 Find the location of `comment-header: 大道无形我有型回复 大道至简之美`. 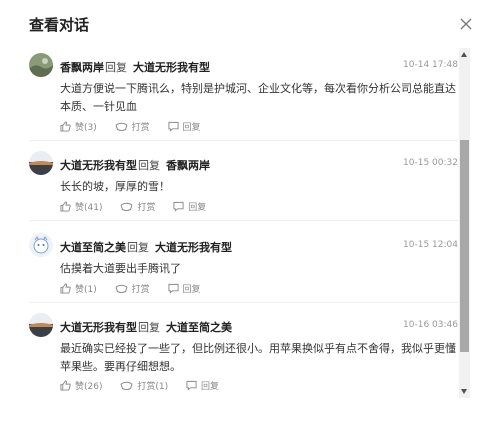

comment-header: 大道无形我有型回复 大道至简之美 is located at coordinates (146, 327).